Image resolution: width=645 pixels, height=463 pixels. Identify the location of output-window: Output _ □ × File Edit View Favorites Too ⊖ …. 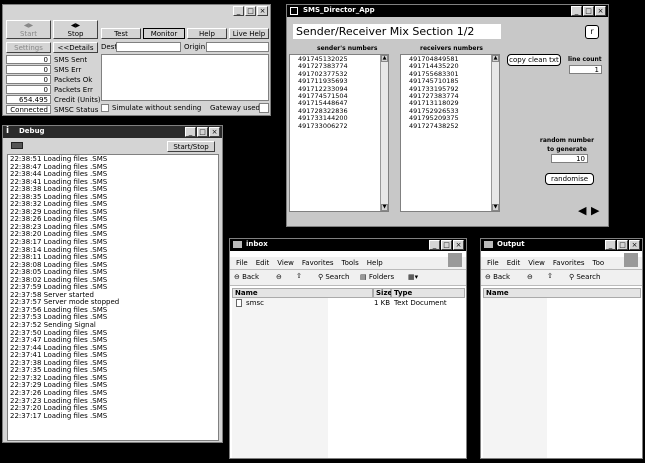
(561, 348).